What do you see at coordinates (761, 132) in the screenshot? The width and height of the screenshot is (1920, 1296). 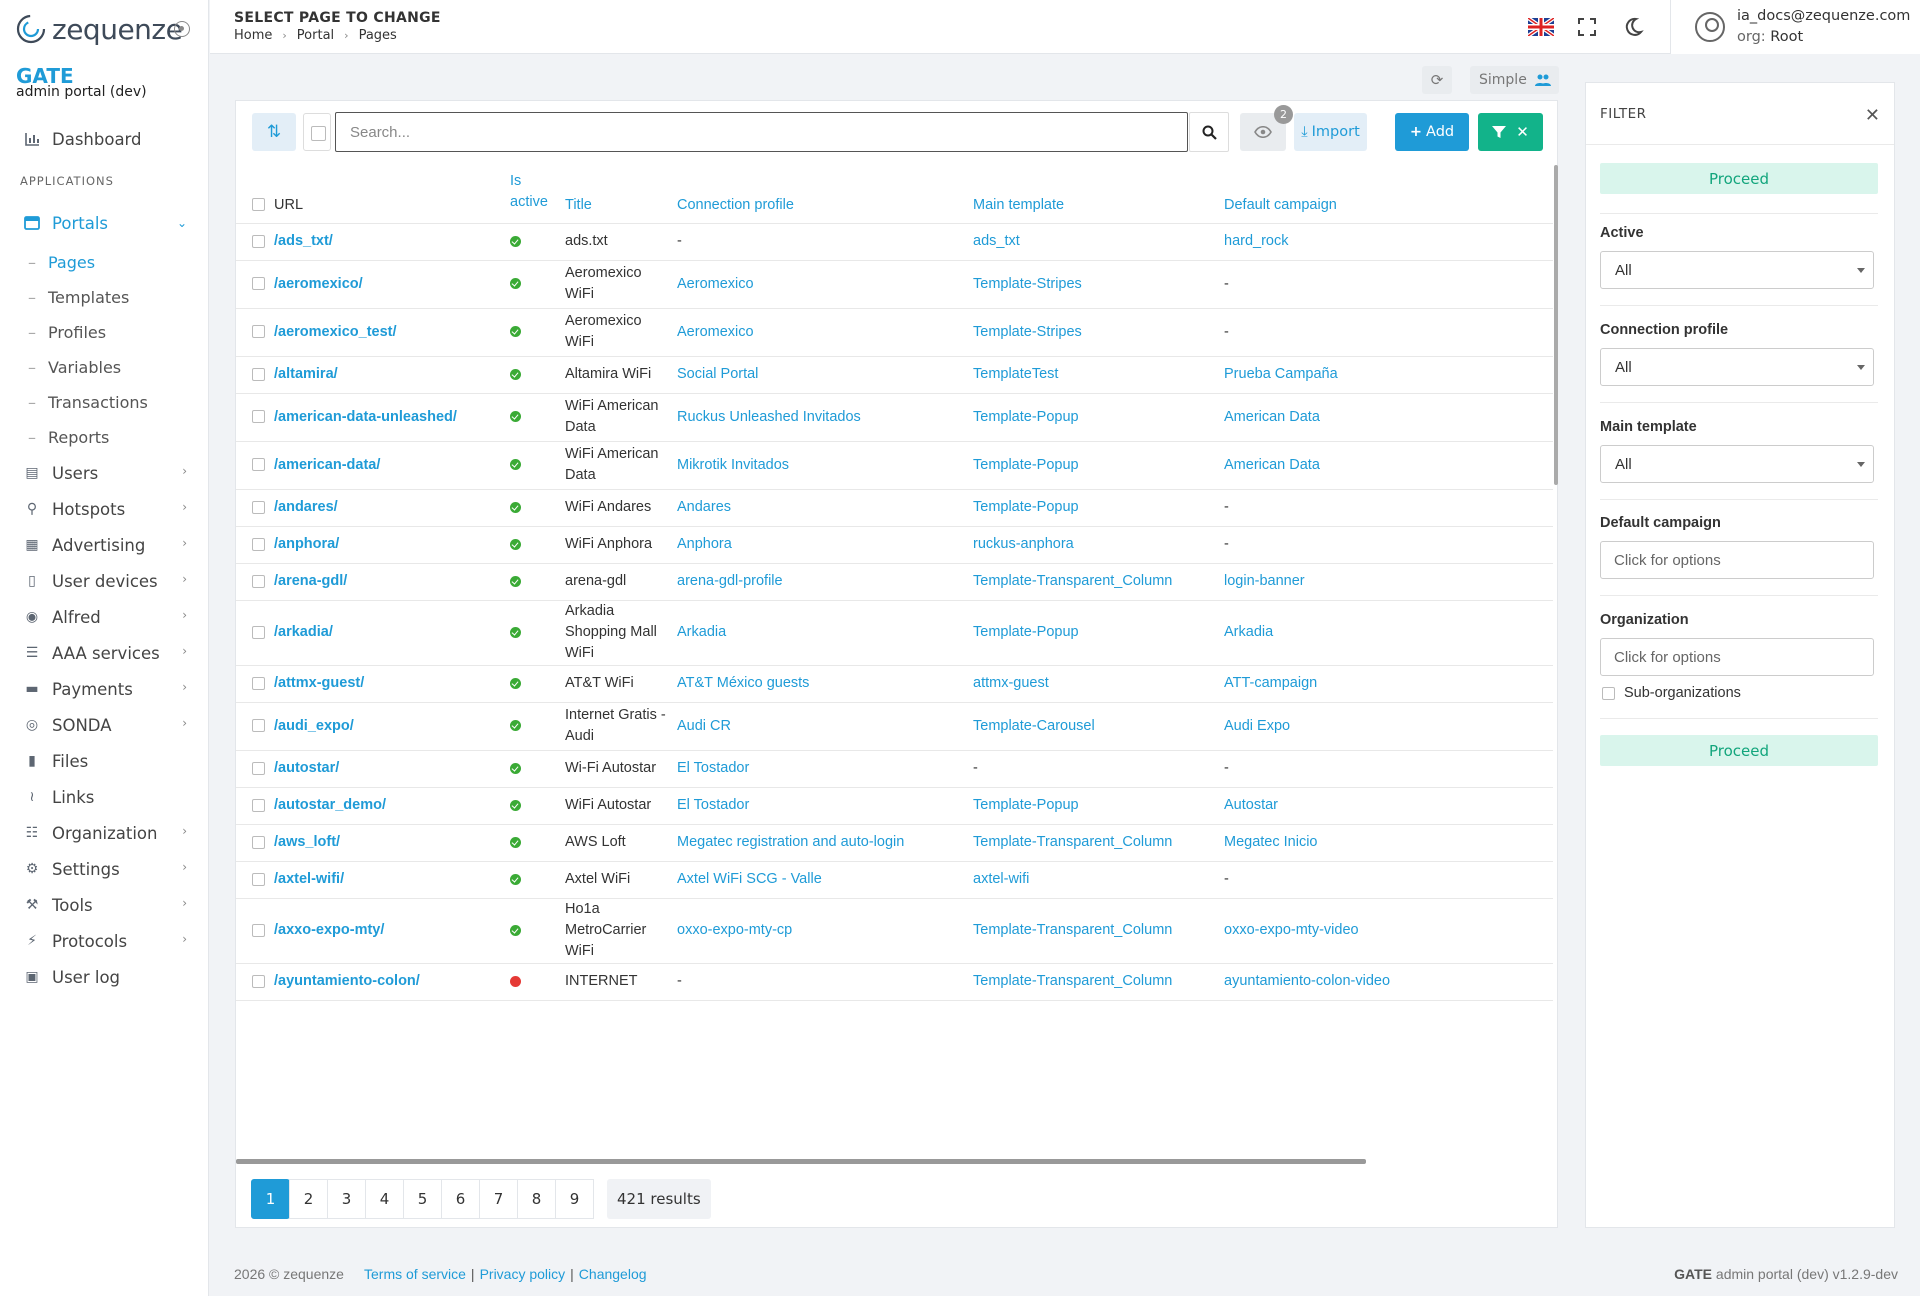 I see `search-input` at bounding box center [761, 132].